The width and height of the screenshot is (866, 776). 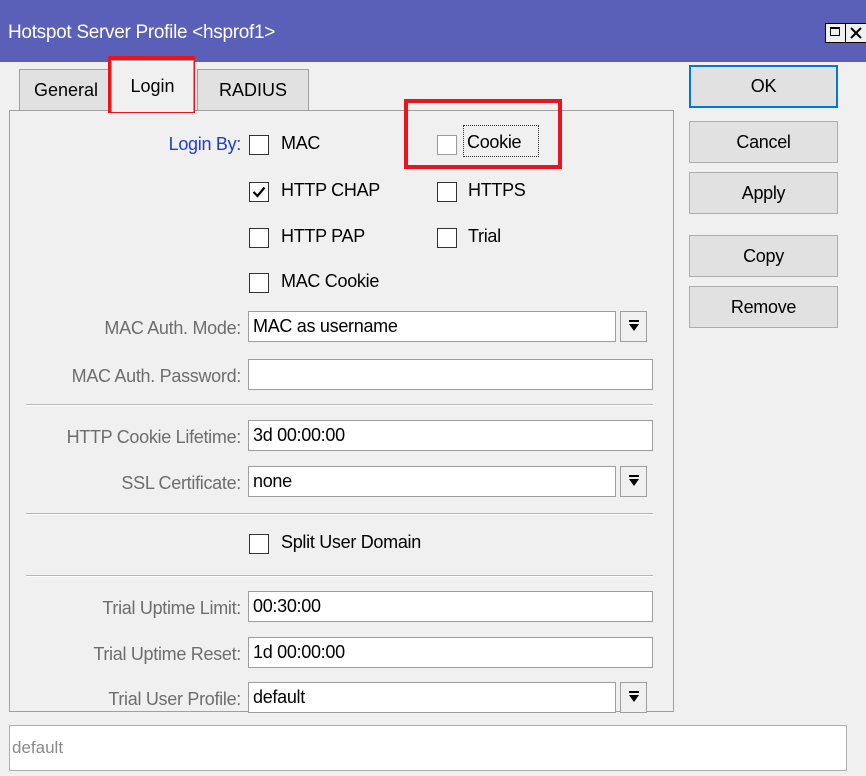 What do you see at coordinates (447, 238) in the screenshot?
I see `checkbox-trial` at bounding box center [447, 238].